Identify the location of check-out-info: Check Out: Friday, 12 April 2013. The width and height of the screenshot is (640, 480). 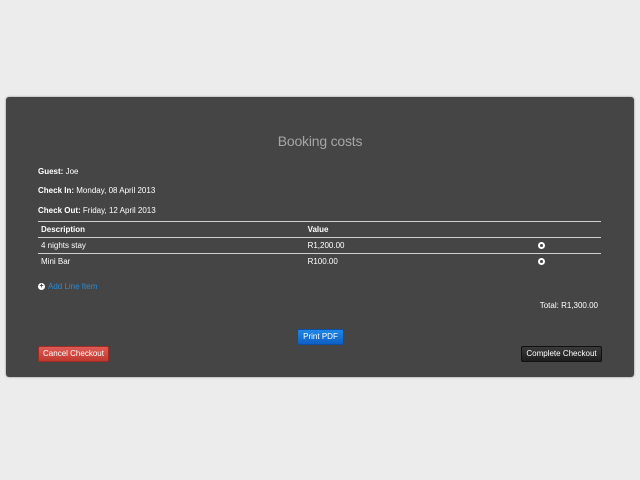
(97, 210).